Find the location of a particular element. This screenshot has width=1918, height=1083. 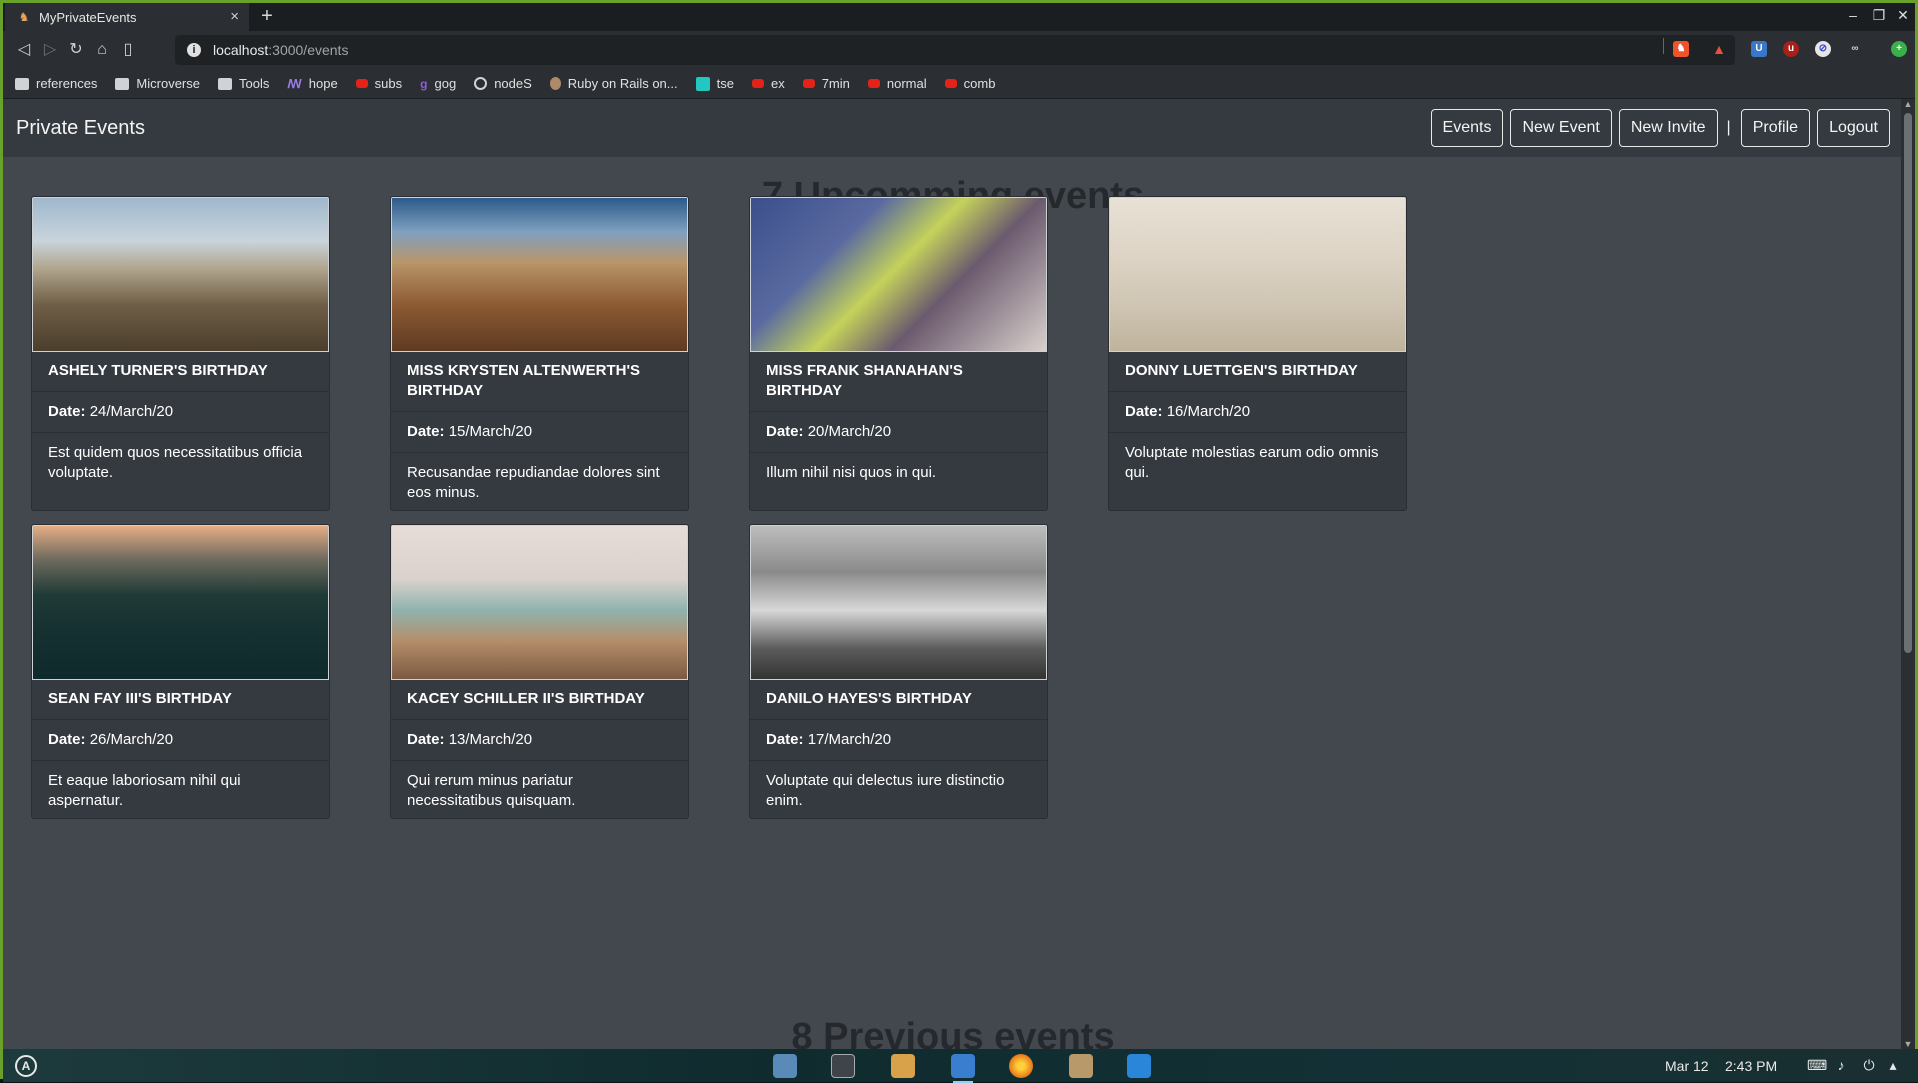

url-host: localhost is located at coordinates (241, 50).